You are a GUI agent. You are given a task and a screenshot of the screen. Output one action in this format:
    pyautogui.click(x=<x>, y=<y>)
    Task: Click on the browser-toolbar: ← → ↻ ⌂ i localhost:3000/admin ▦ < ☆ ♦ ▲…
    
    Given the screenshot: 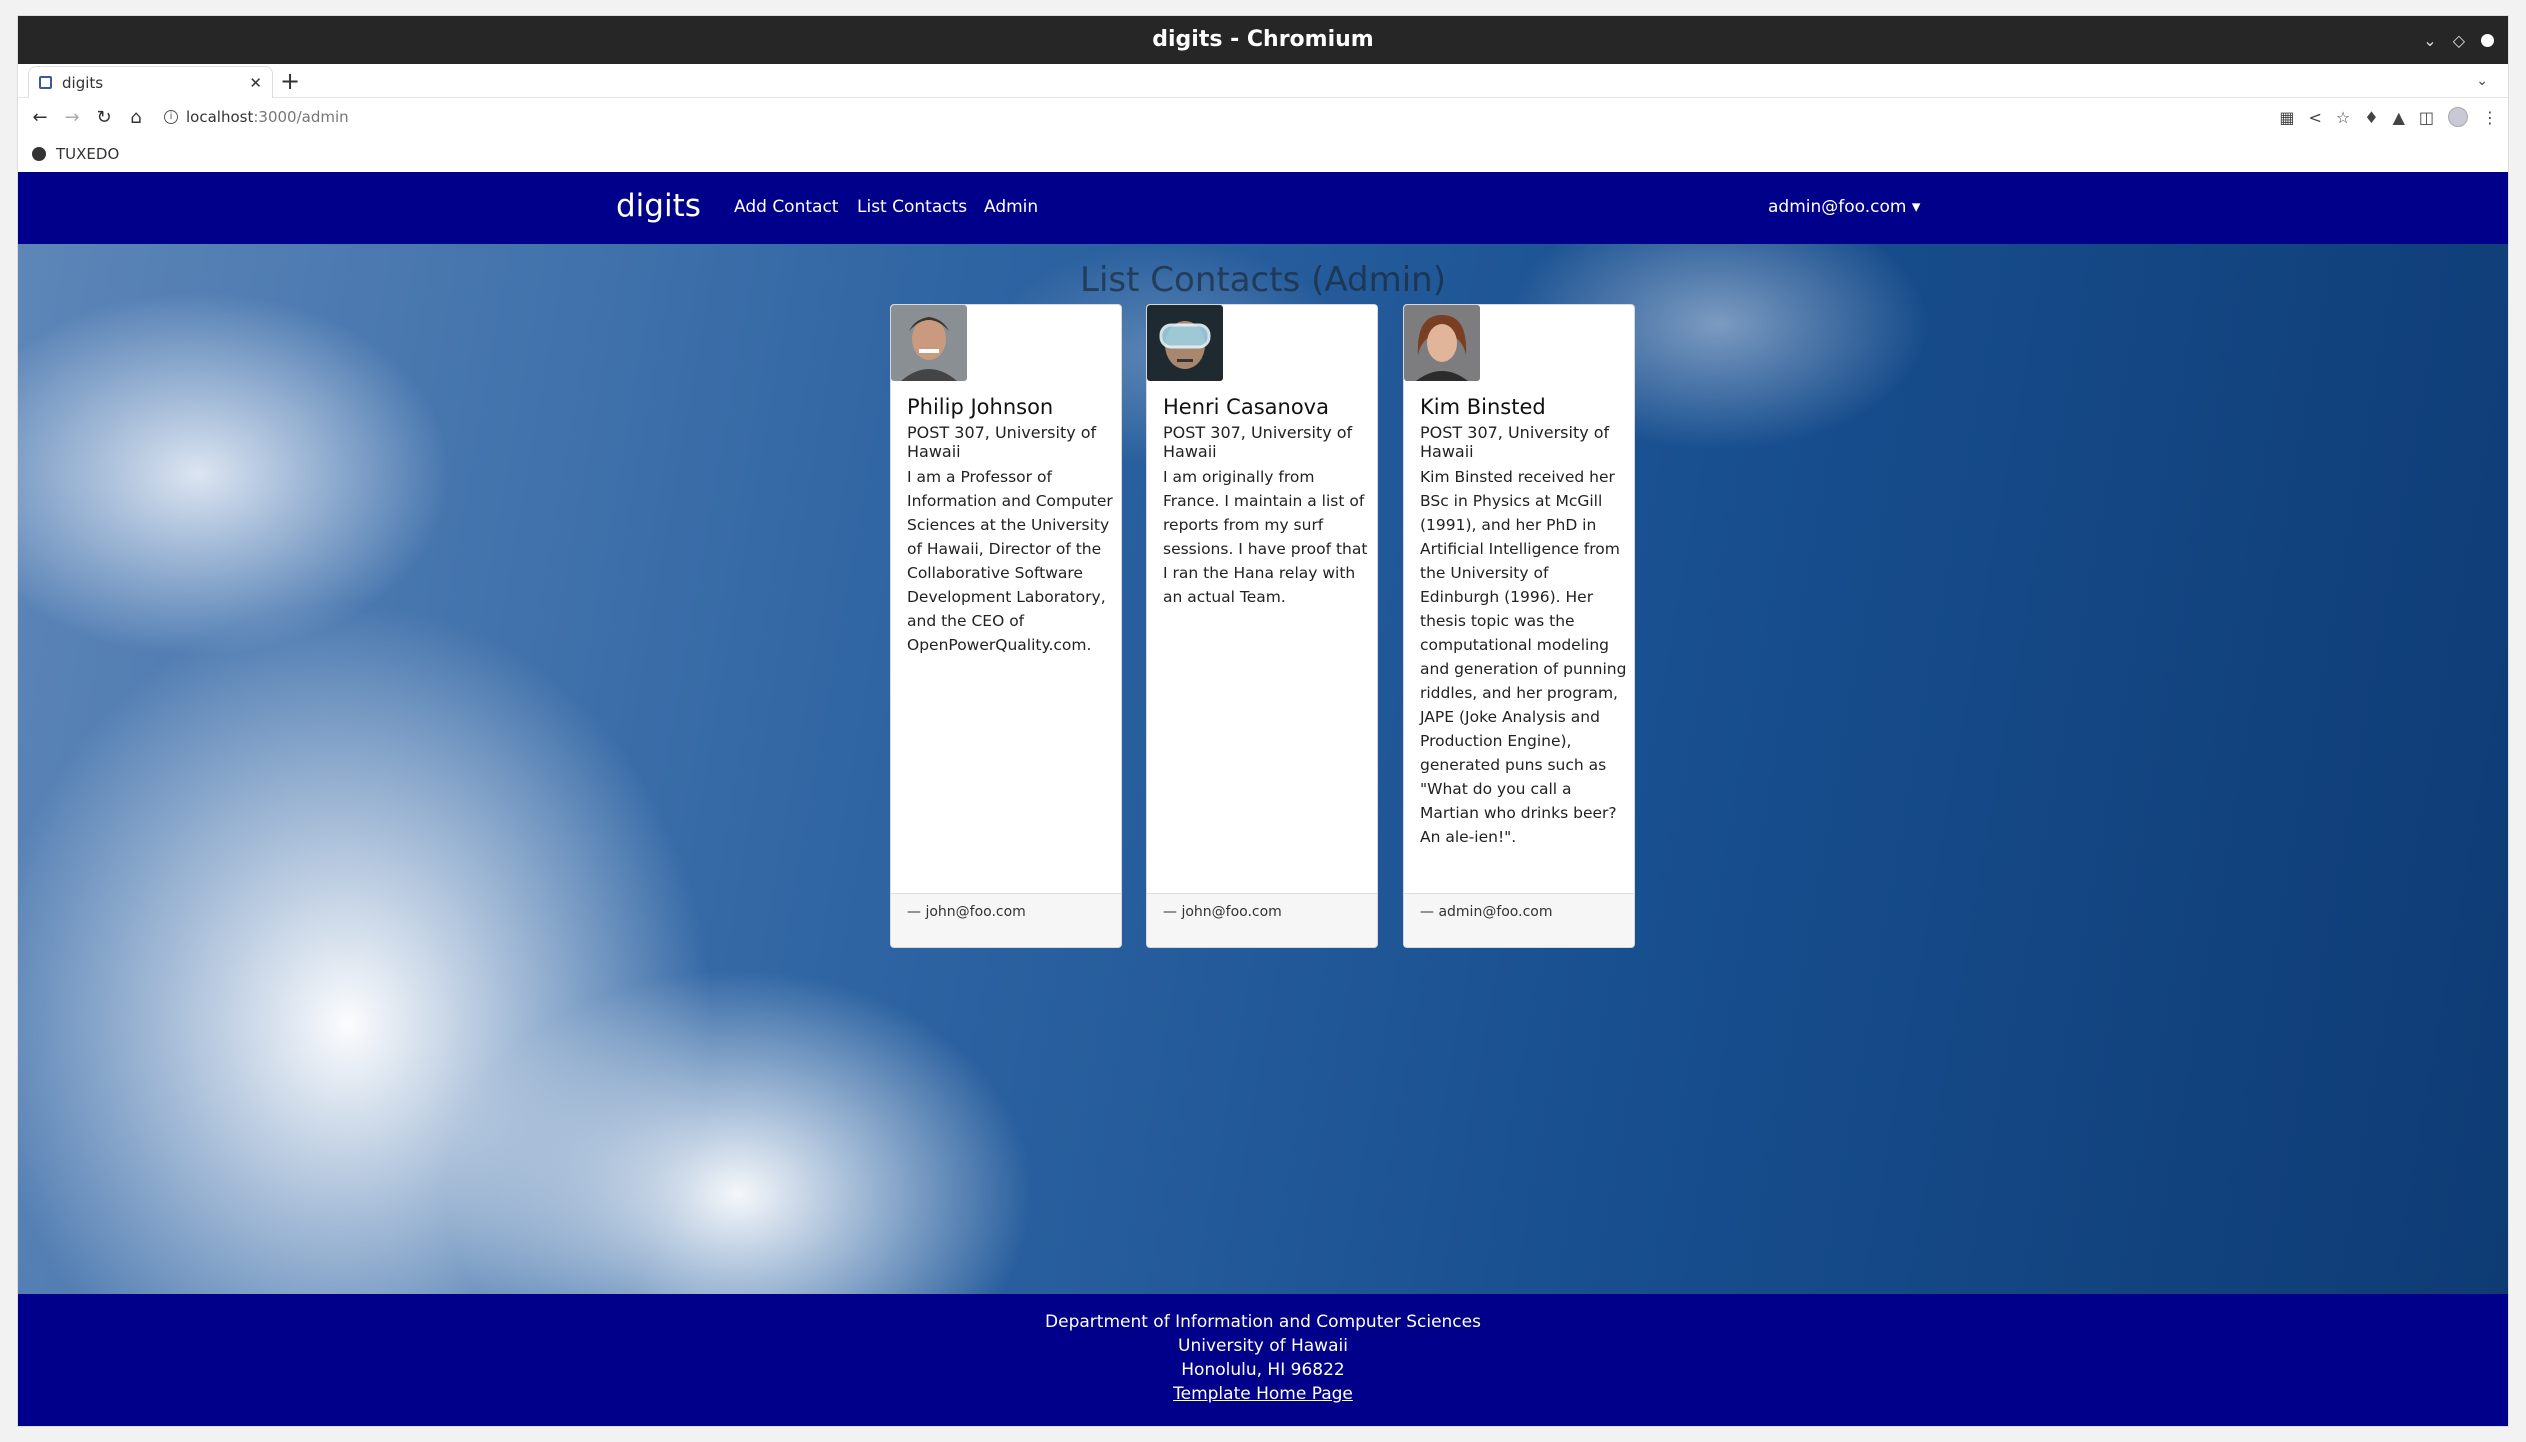 What is the action you would take?
    pyautogui.click(x=1263, y=117)
    